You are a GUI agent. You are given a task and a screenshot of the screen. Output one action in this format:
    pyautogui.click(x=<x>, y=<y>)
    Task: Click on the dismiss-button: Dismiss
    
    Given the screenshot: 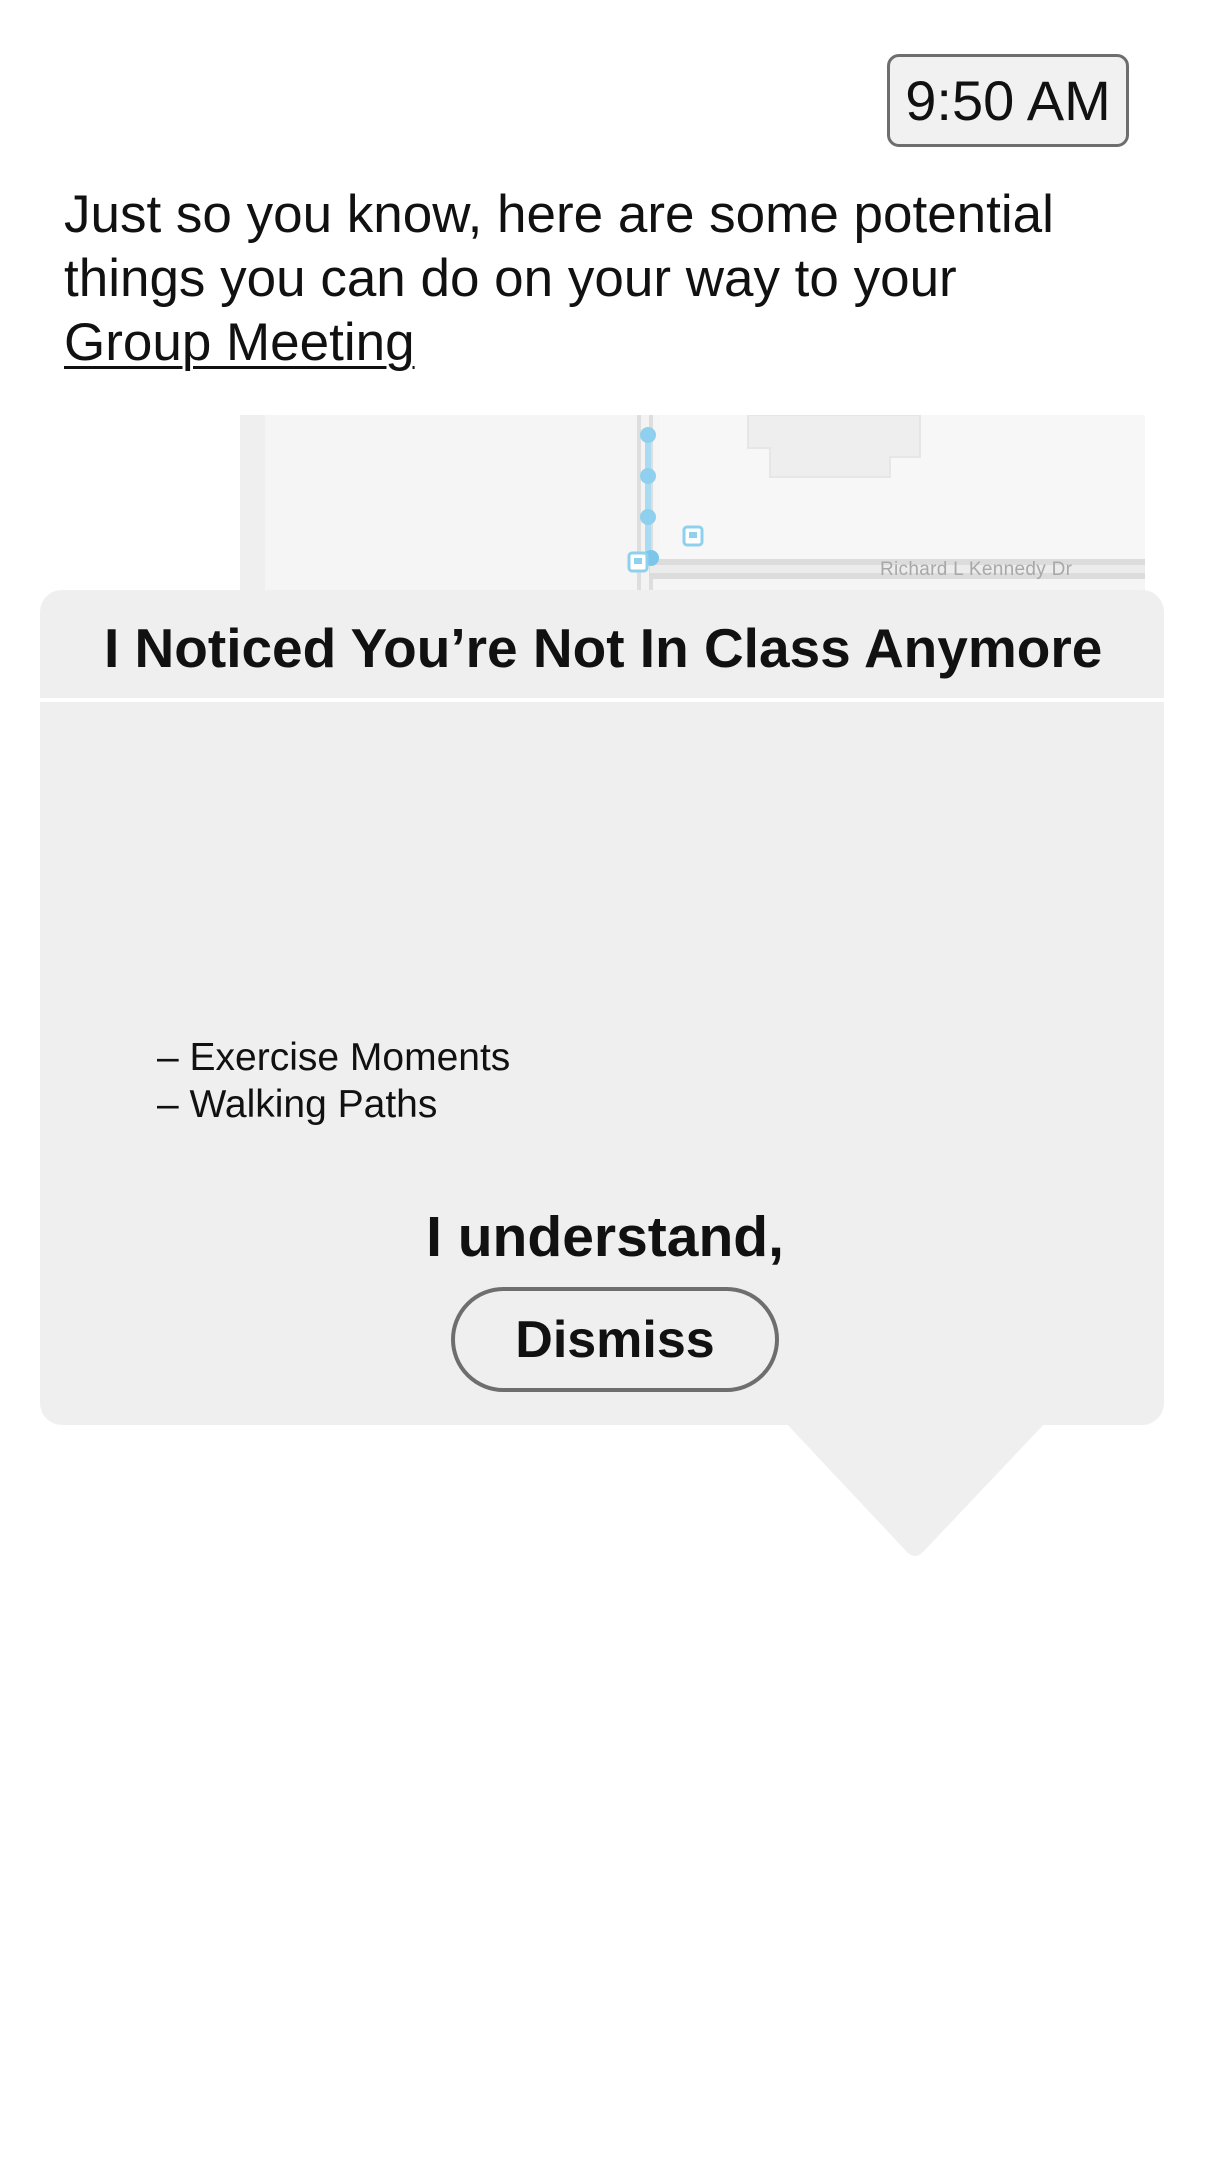 What is the action you would take?
    pyautogui.click(x=615, y=1339)
    